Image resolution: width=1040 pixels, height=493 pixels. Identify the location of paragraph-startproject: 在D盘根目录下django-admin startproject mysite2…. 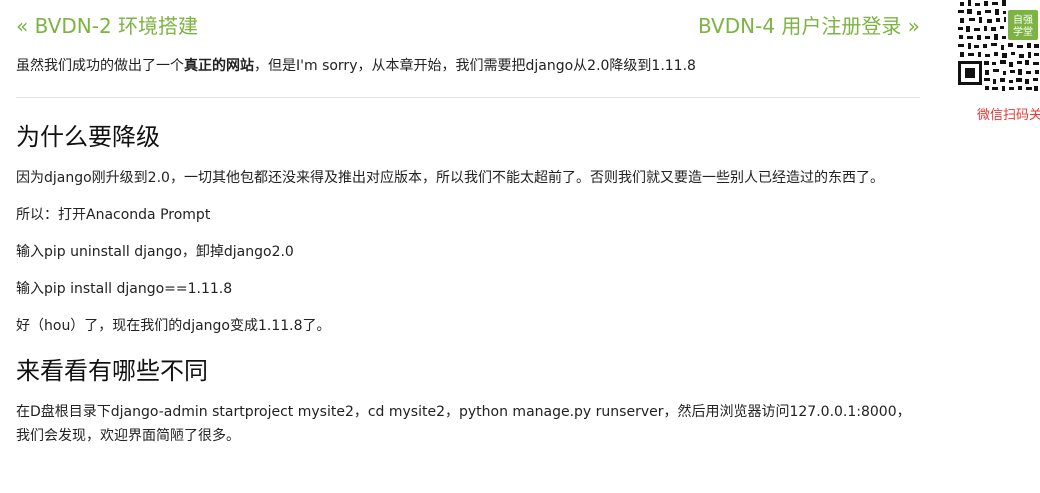
(463, 424).